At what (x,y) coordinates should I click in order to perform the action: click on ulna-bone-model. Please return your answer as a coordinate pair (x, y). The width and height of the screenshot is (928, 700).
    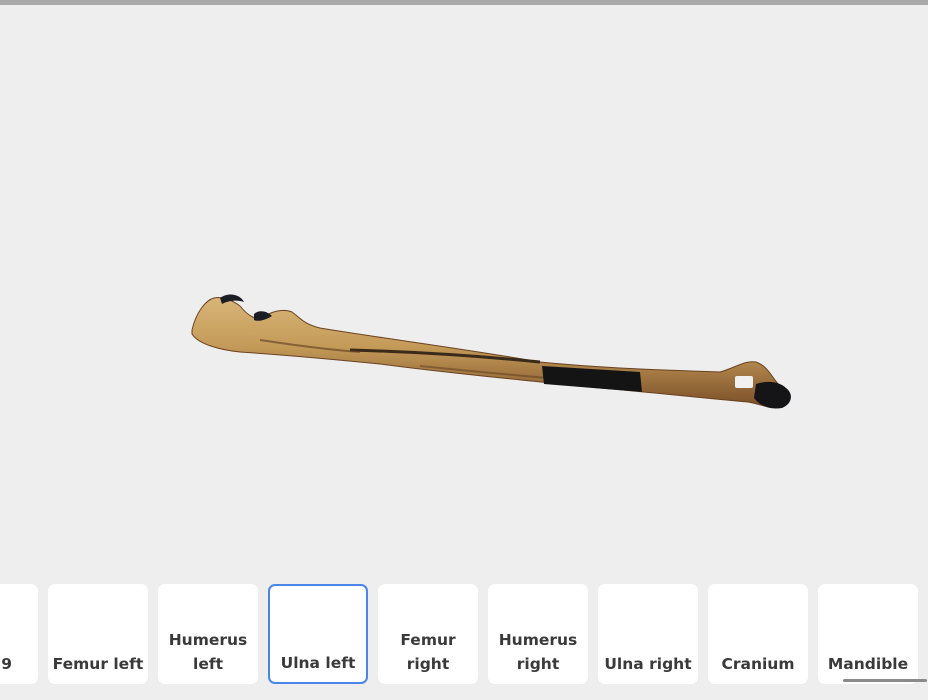
    Looking at the image, I should click on (491, 351).